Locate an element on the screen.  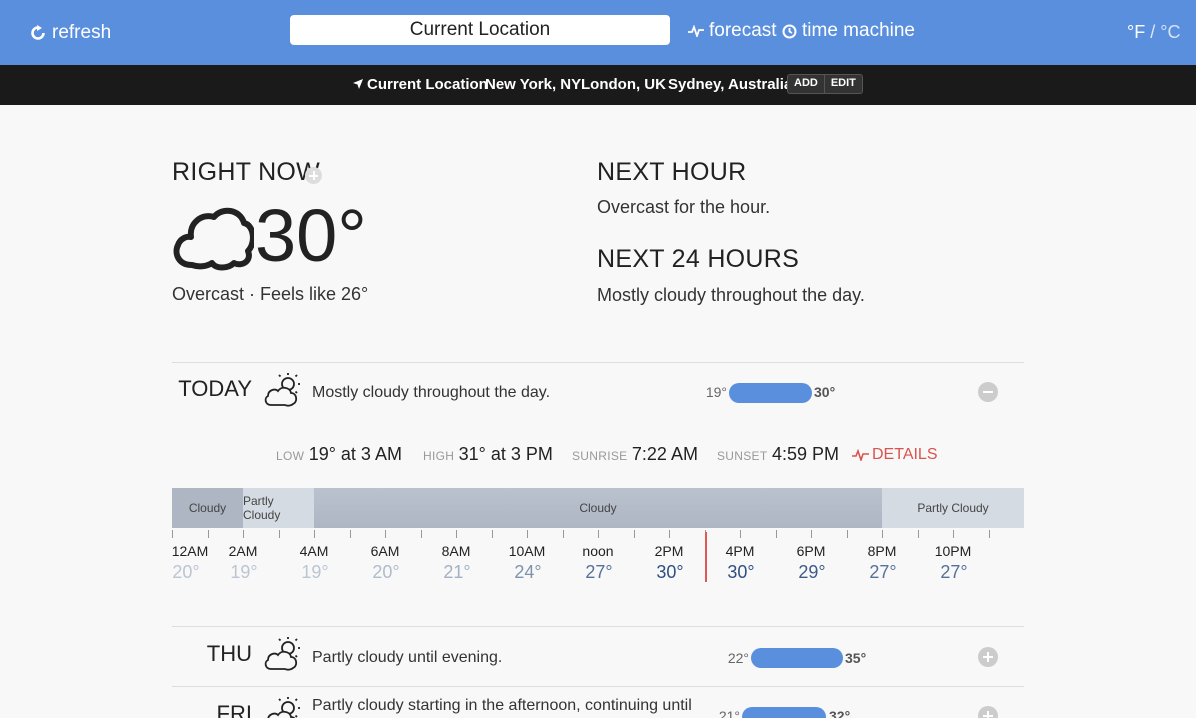
day-summary: Partly cloudy until evening. is located at coordinates (407, 657).